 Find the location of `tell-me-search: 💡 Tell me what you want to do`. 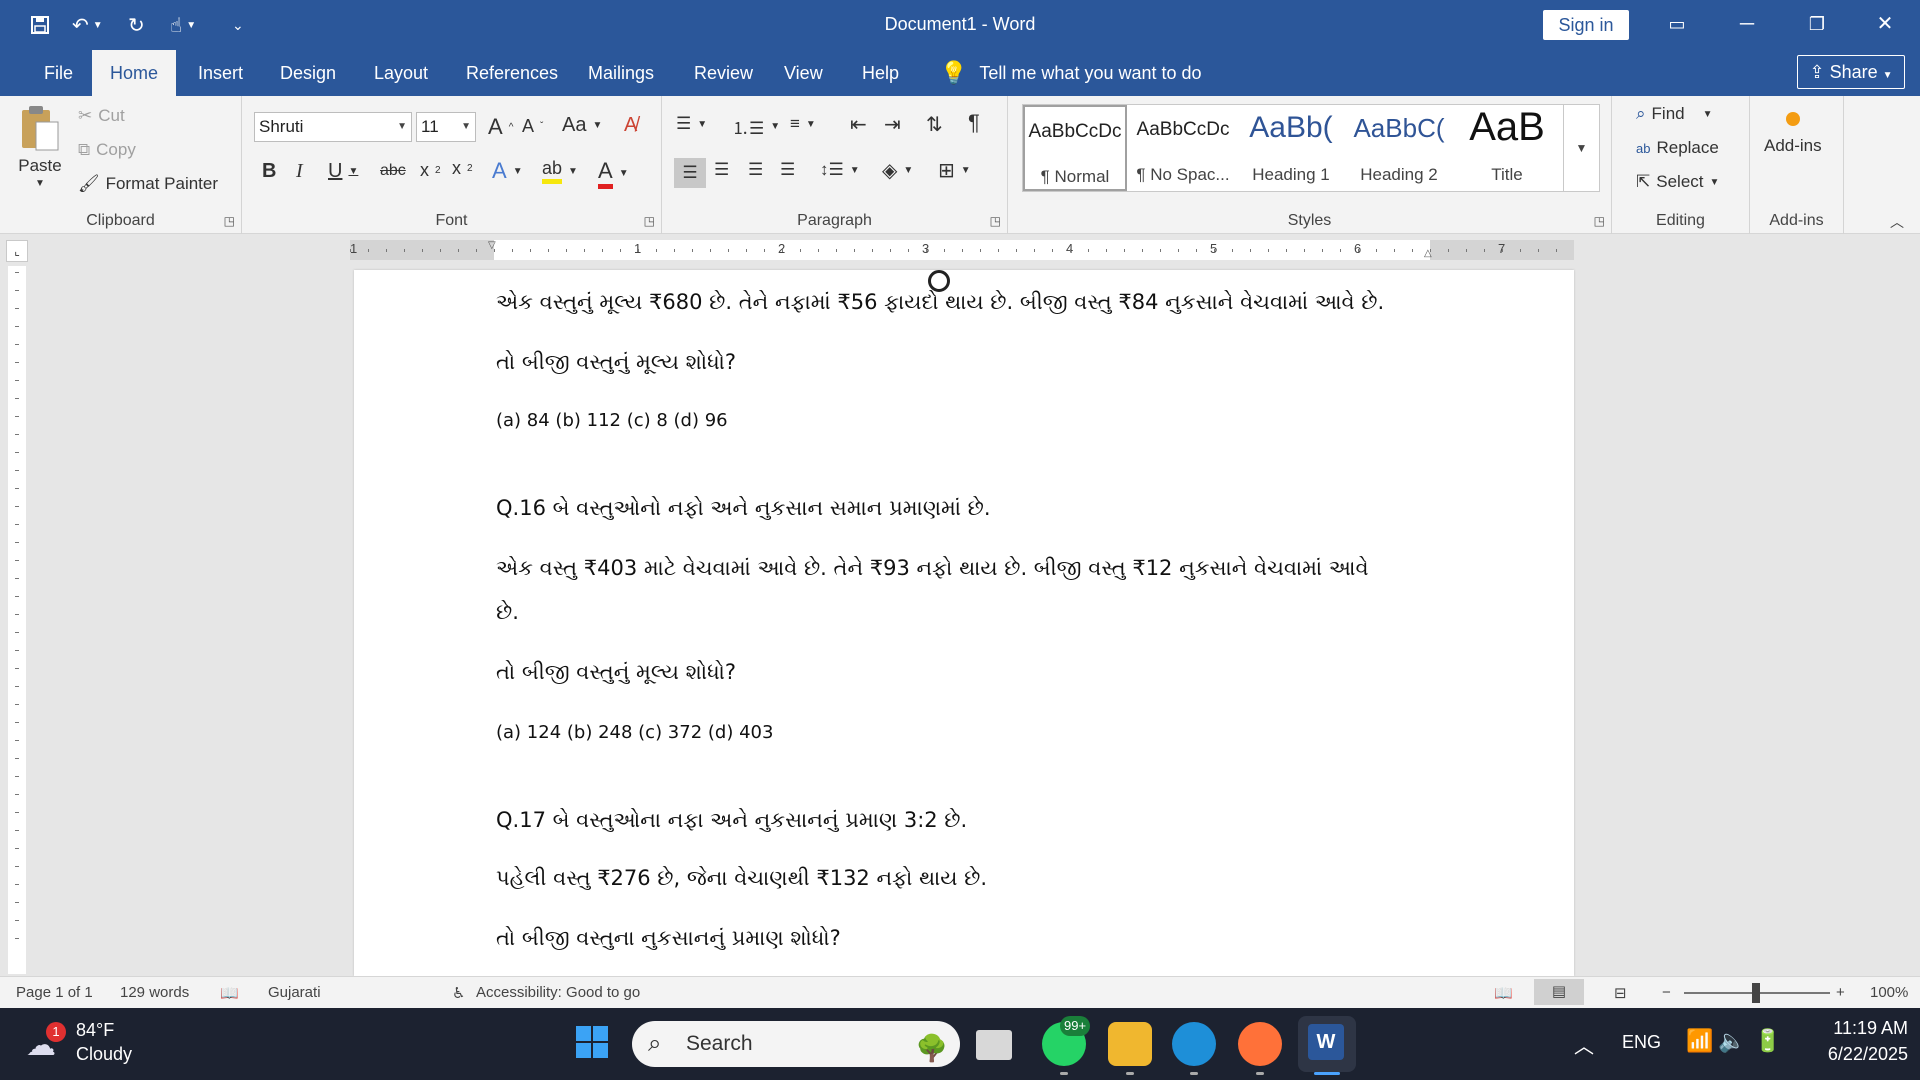

tell-me-search: 💡 Tell me what you want to do is located at coordinates (1071, 73).